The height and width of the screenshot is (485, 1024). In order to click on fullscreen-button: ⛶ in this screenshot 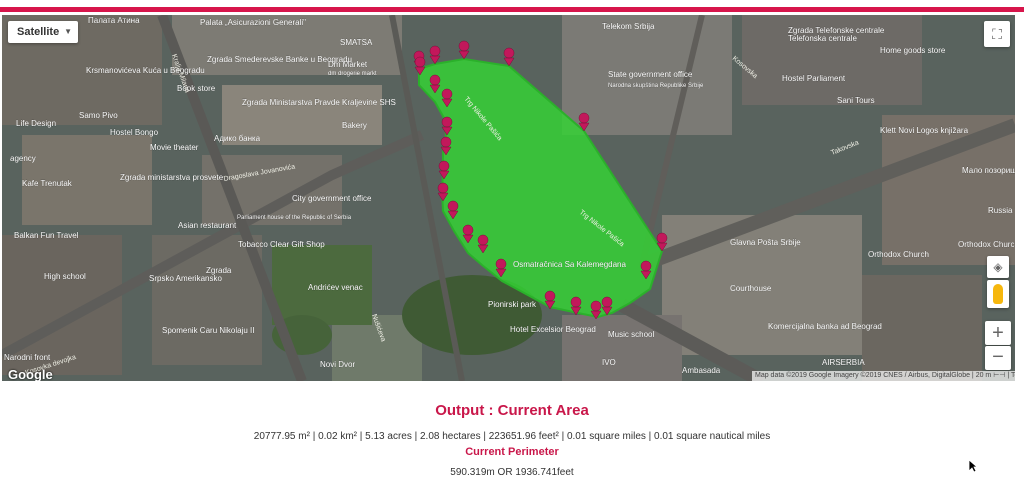, I will do `click(997, 34)`.